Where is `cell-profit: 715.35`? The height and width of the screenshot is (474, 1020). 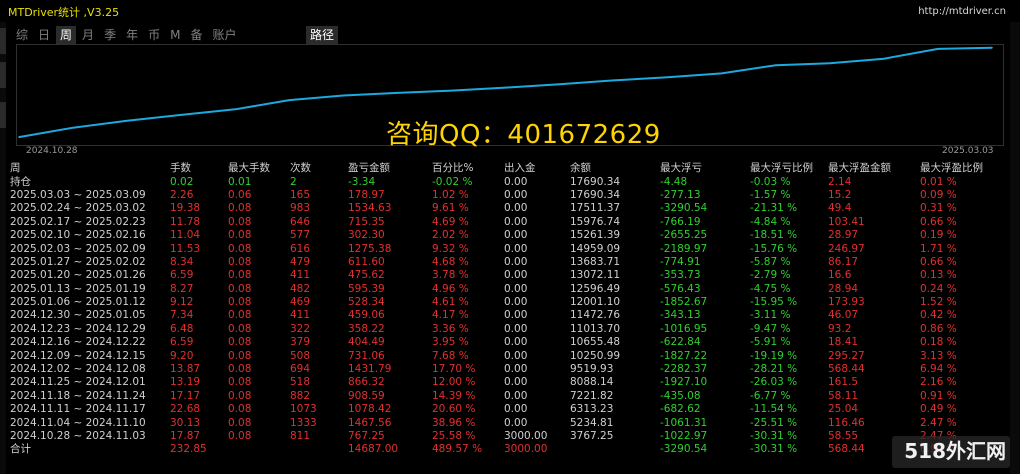
cell-profit: 715.35 is located at coordinates (366, 221).